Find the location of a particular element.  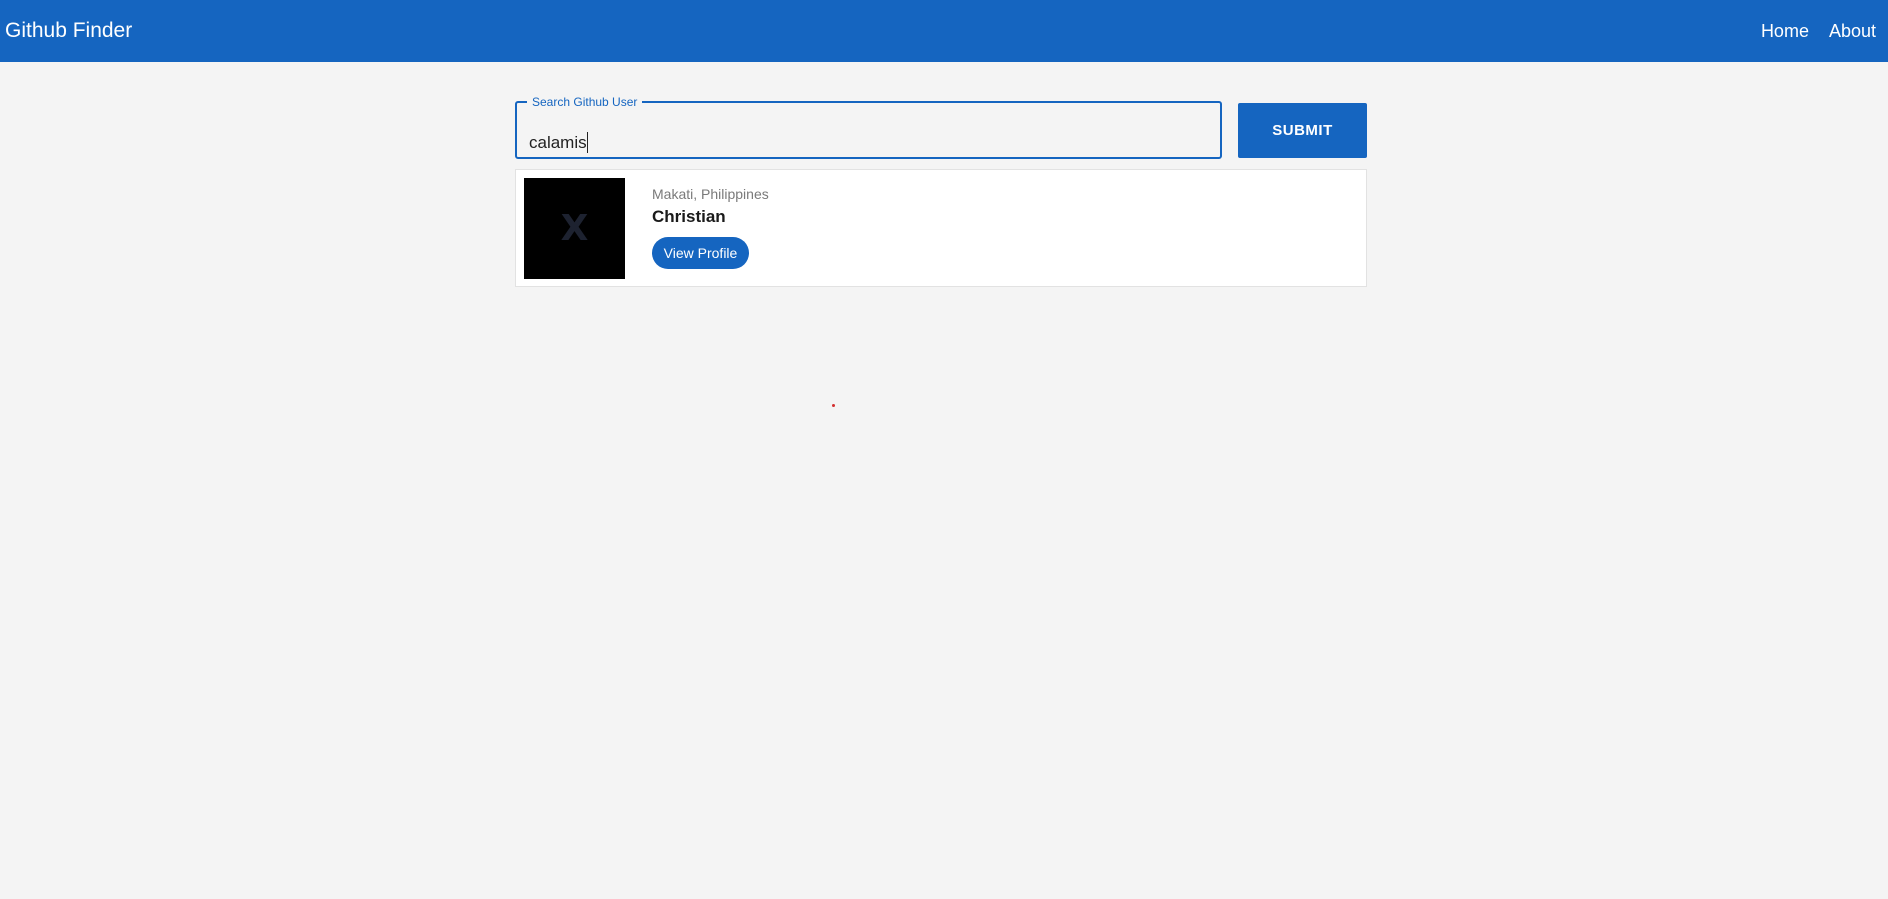

view-profile-button: View Profile is located at coordinates (700, 253).